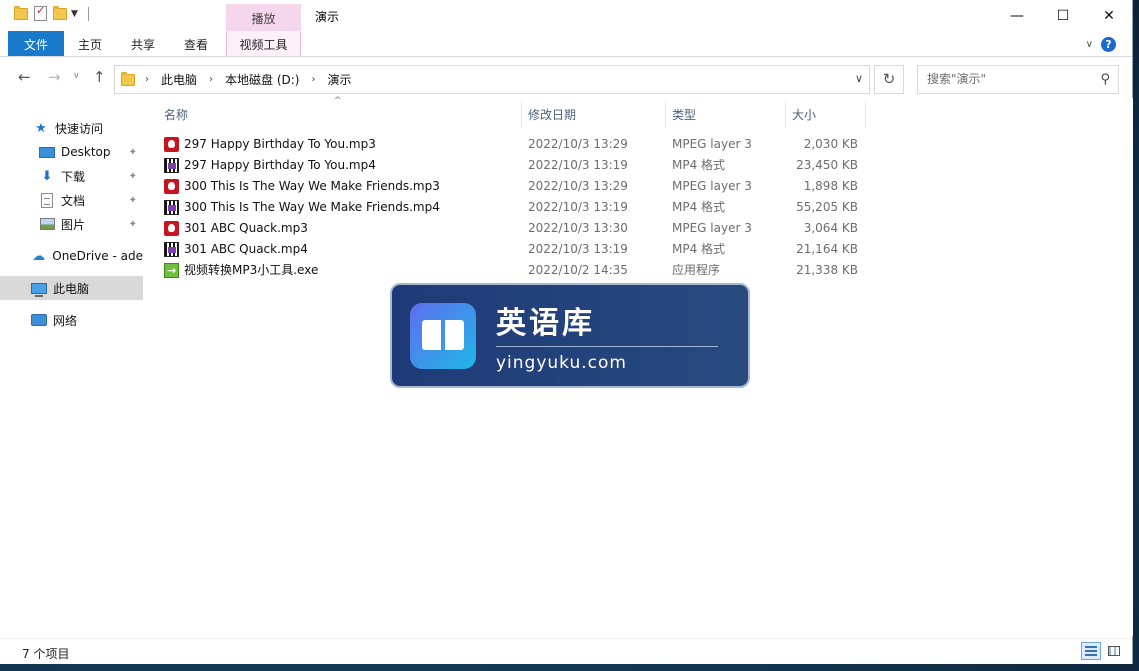  What do you see at coordinates (889, 79) in the screenshot?
I see `refresh-icon: ↻` at bounding box center [889, 79].